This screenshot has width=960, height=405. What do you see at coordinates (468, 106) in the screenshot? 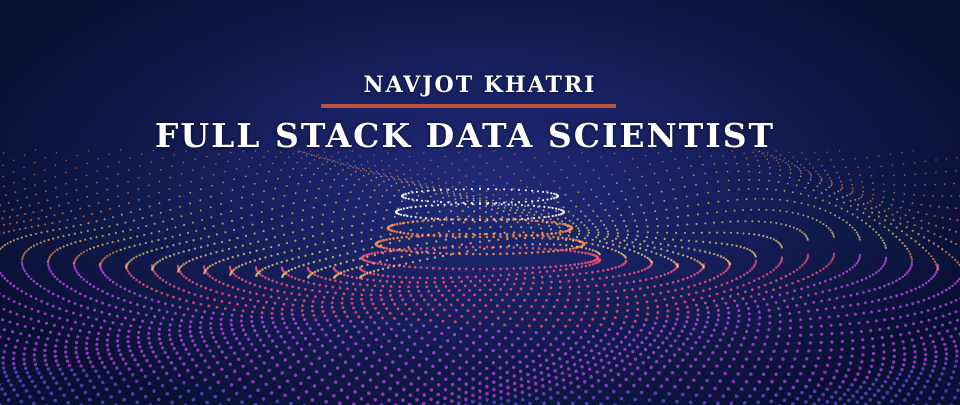
I see `accent-divider` at bounding box center [468, 106].